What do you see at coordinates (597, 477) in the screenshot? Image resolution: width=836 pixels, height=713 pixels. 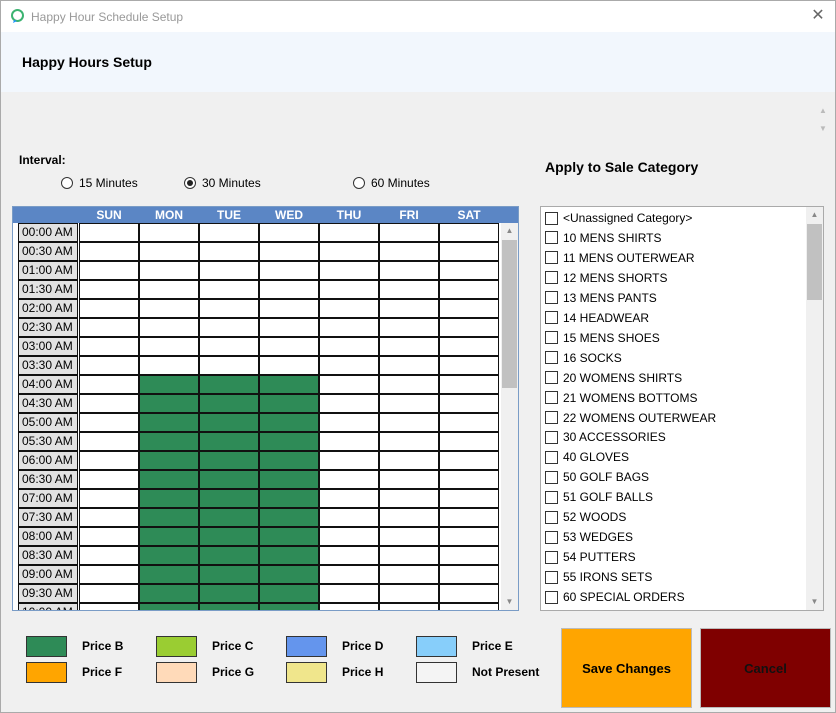 I see `category-item: 50 GOLF BAGS` at bounding box center [597, 477].